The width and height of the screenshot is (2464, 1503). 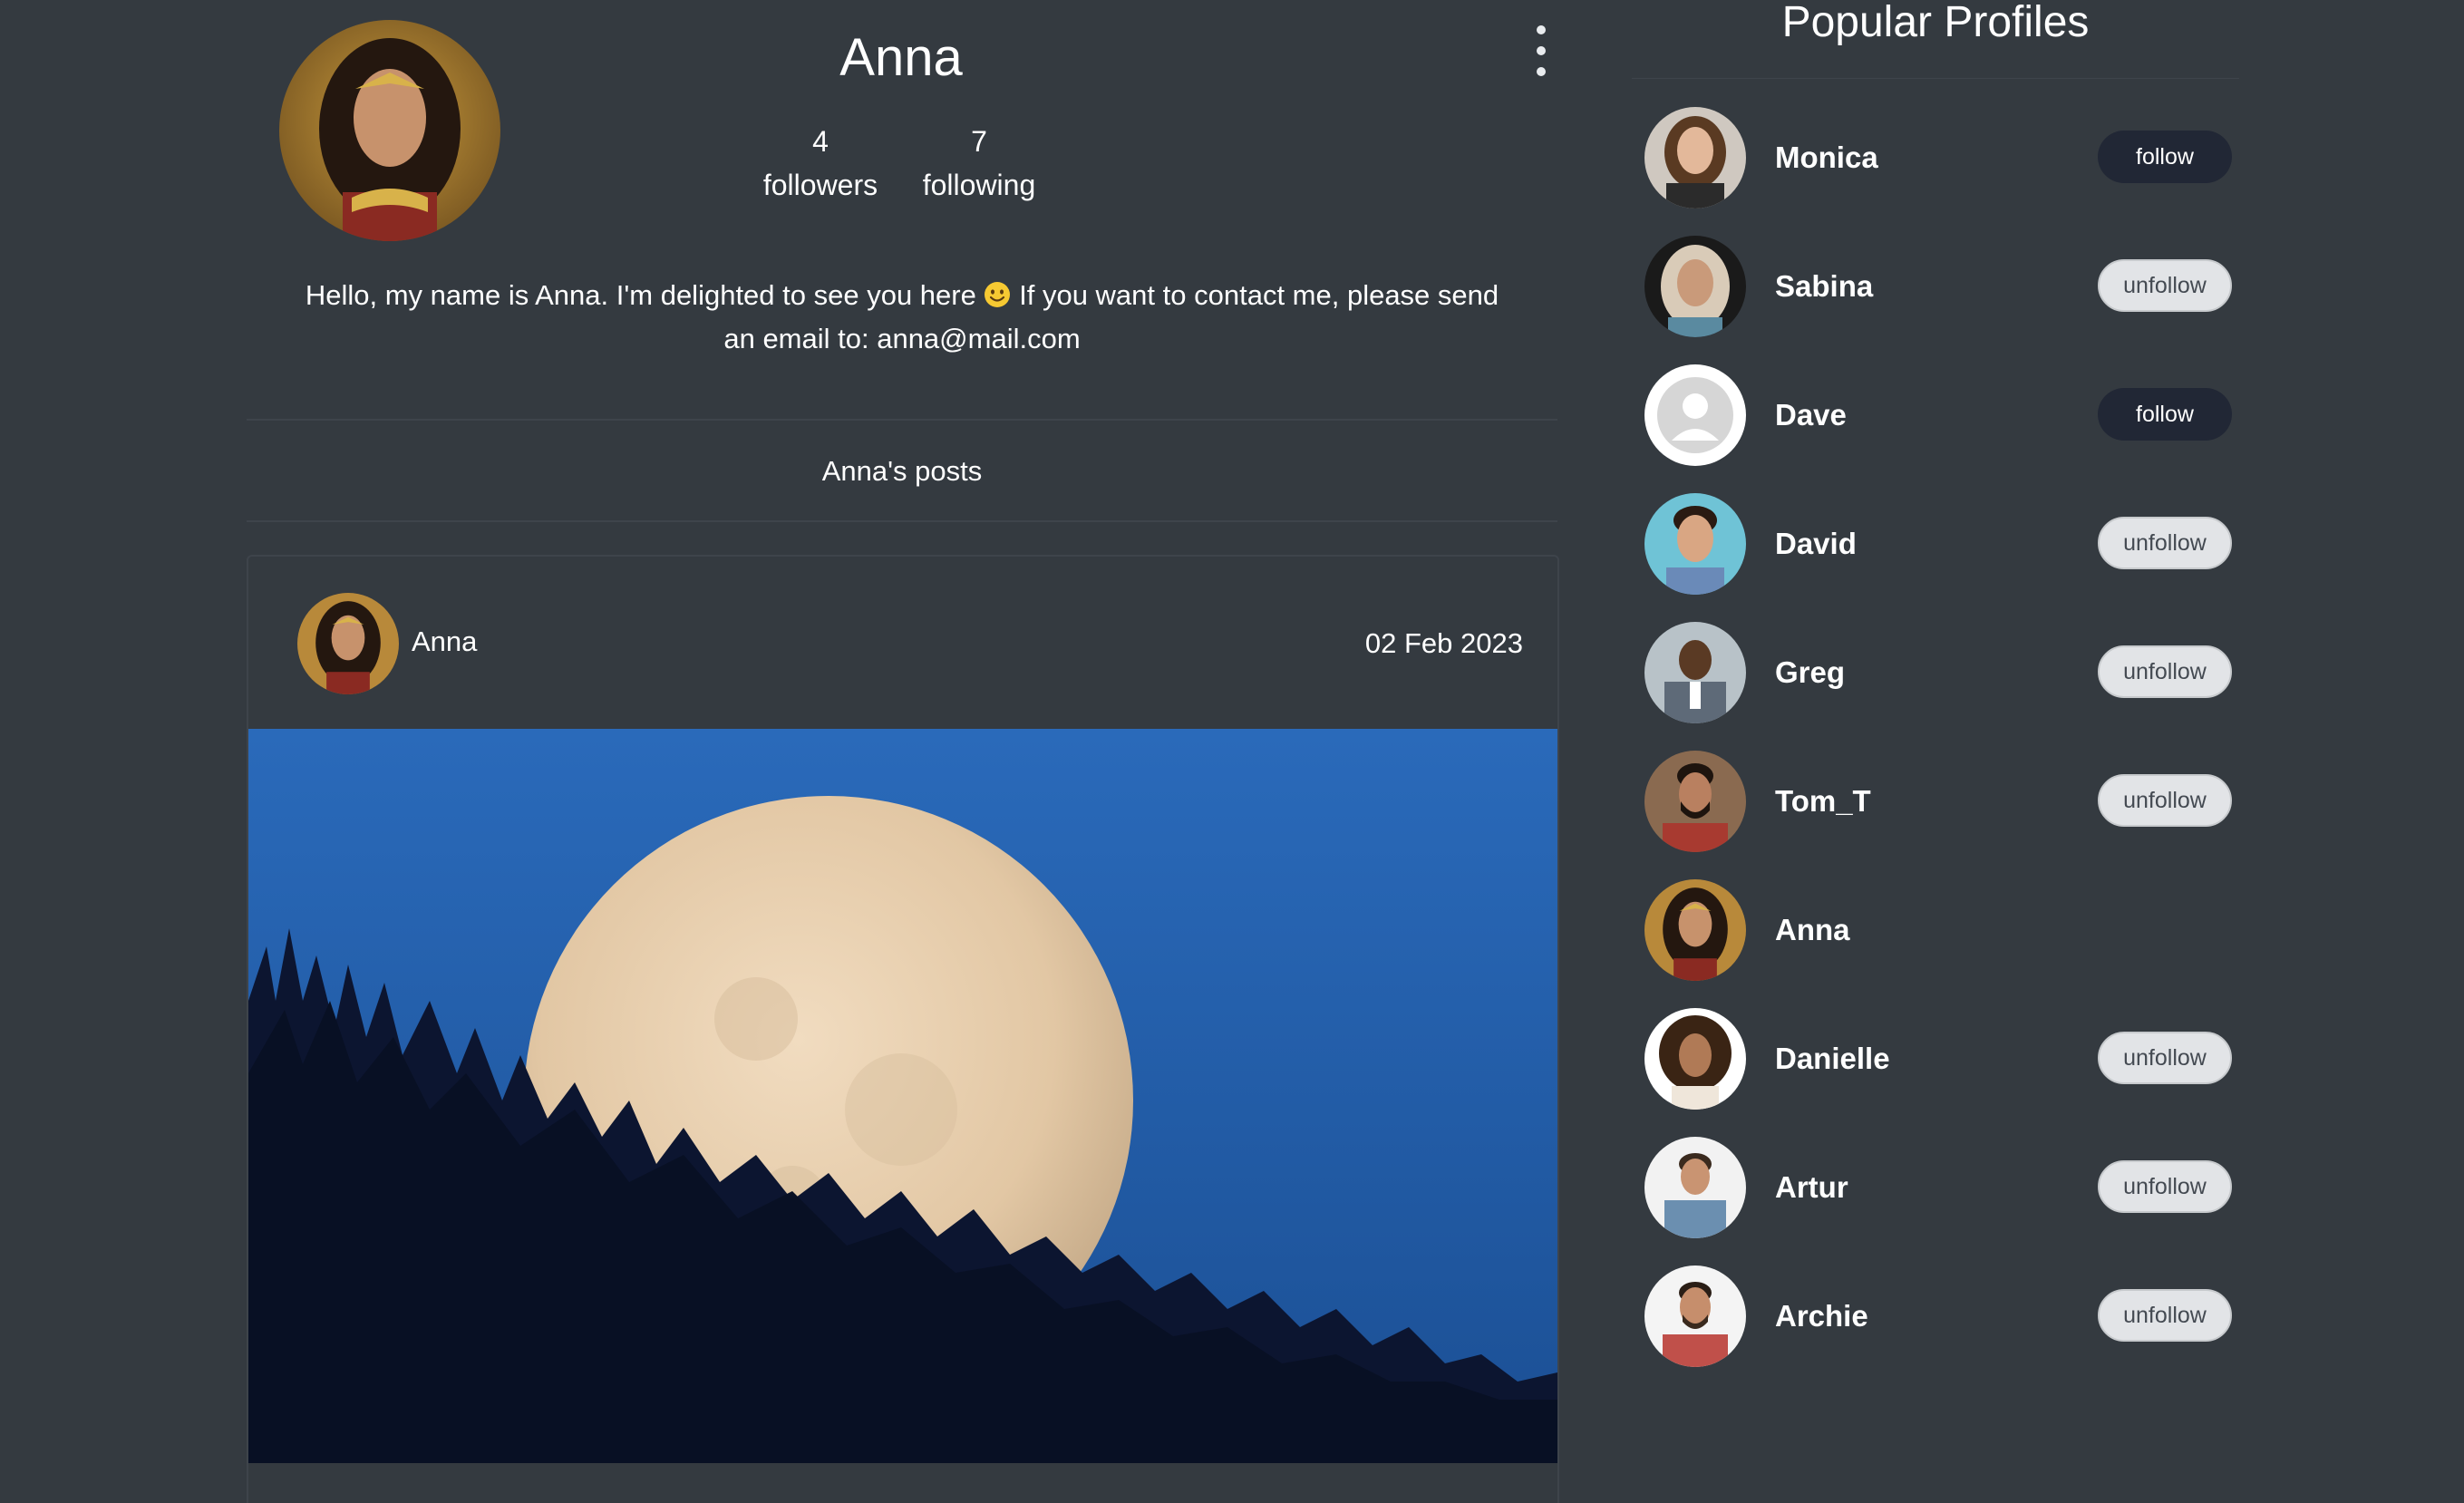 What do you see at coordinates (997, 292) in the screenshot?
I see `smiley-emoji-icon` at bounding box center [997, 292].